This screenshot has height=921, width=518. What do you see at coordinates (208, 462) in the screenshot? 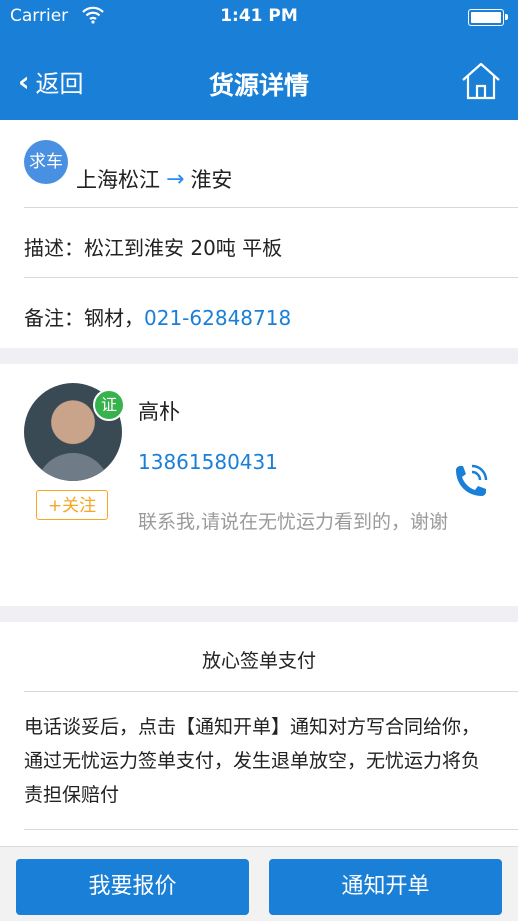
I see `contact-phone-link: 13861580431` at bounding box center [208, 462].